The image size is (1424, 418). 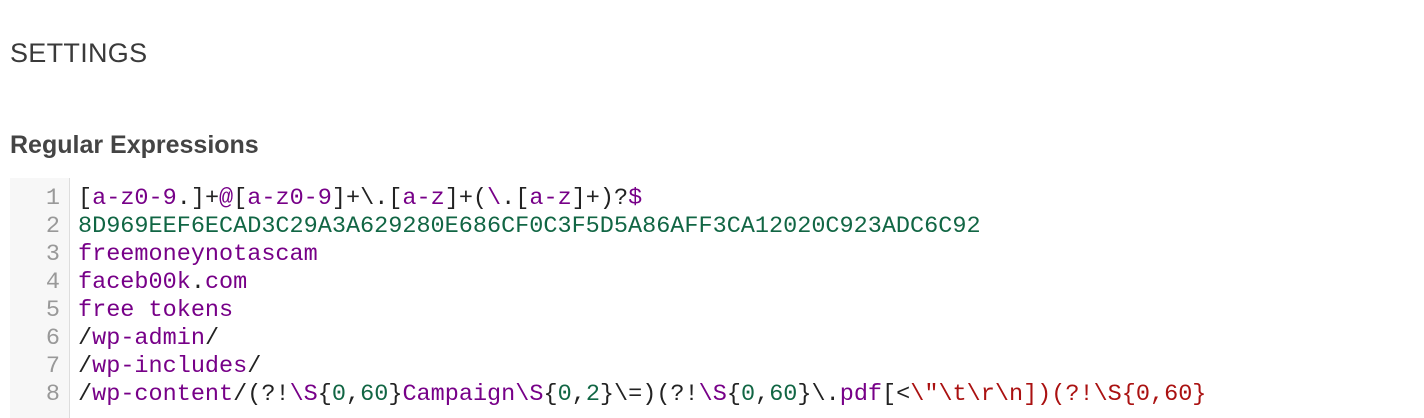 I want to click on code-token: wp-admin, so click(x=148, y=338).